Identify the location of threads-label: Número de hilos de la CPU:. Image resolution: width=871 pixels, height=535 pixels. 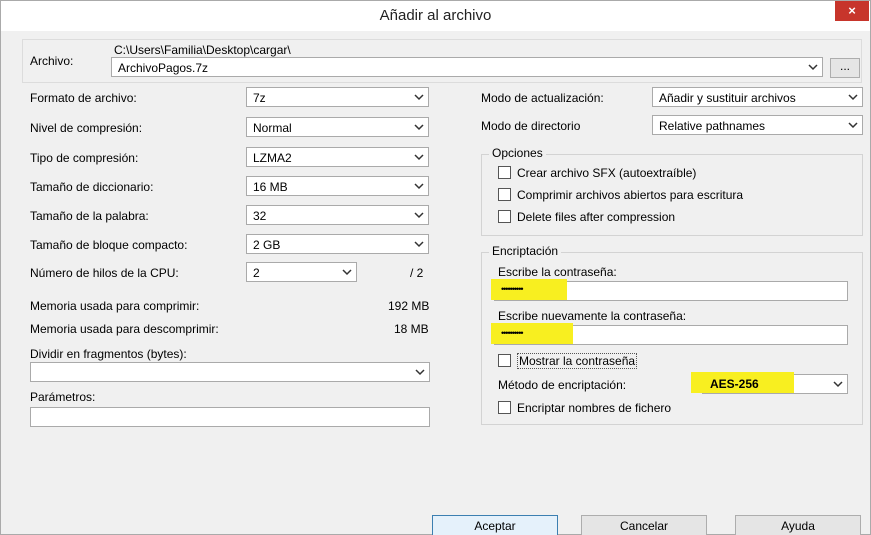
(104, 273).